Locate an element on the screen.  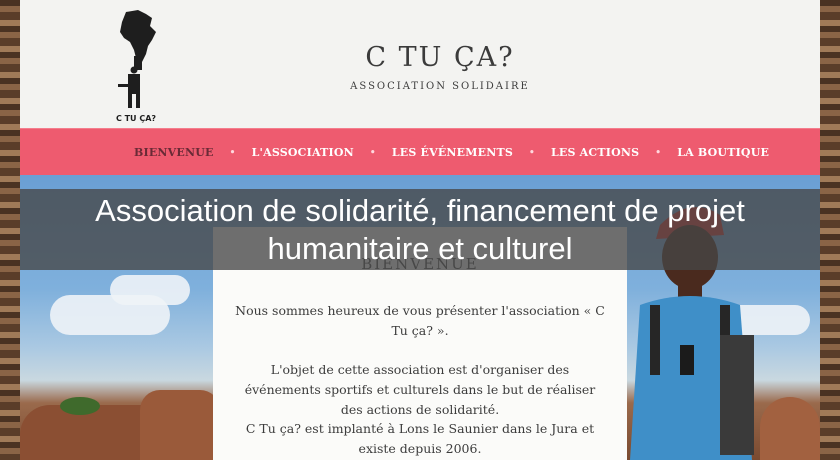
bush-shape is located at coordinates (80, 406).